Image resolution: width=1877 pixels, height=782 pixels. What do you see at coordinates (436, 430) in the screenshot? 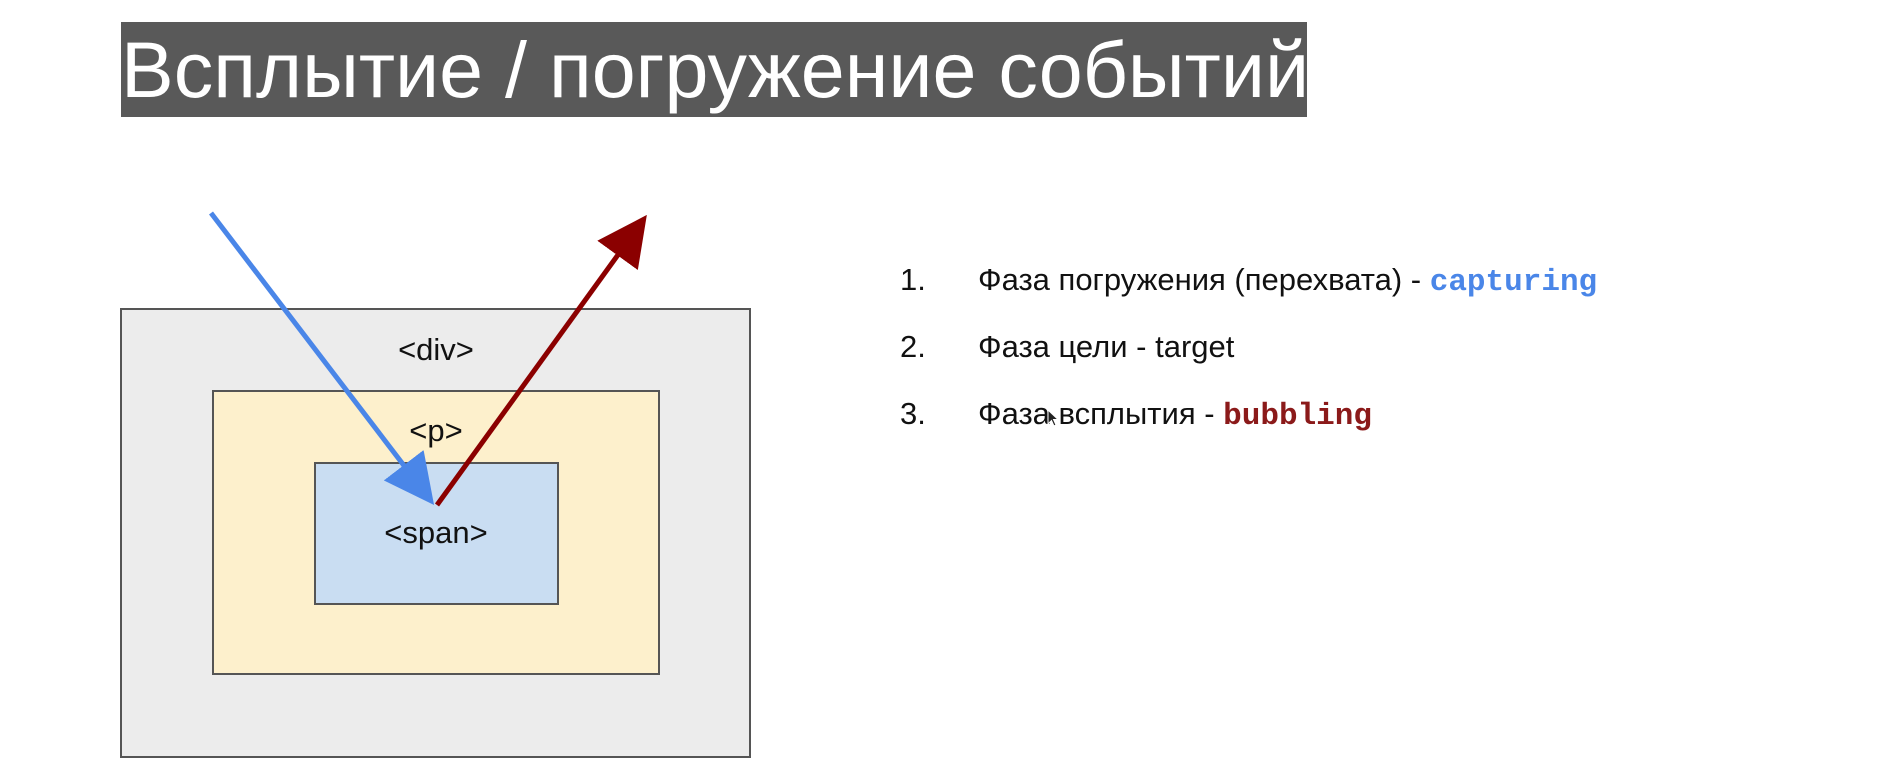
I see `p-label: <p>` at bounding box center [436, 430].